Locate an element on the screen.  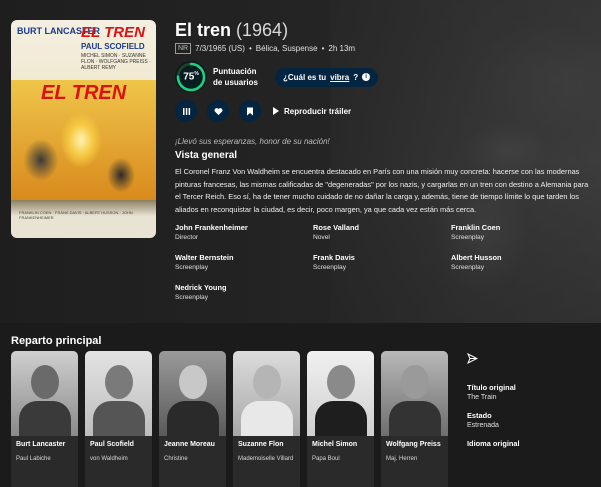
crew-job: Director is located at coordinates (187, 237).